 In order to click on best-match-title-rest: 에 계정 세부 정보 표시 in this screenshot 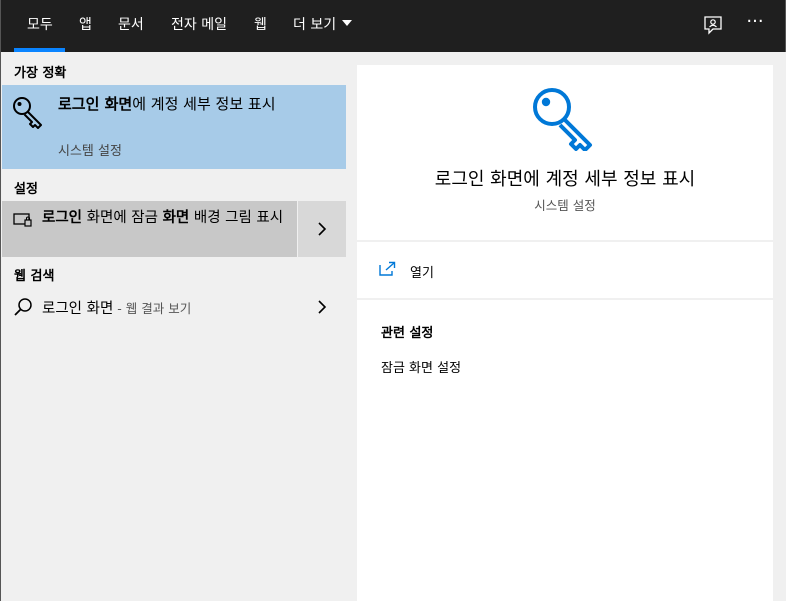, I will do `click(204, 104)`.